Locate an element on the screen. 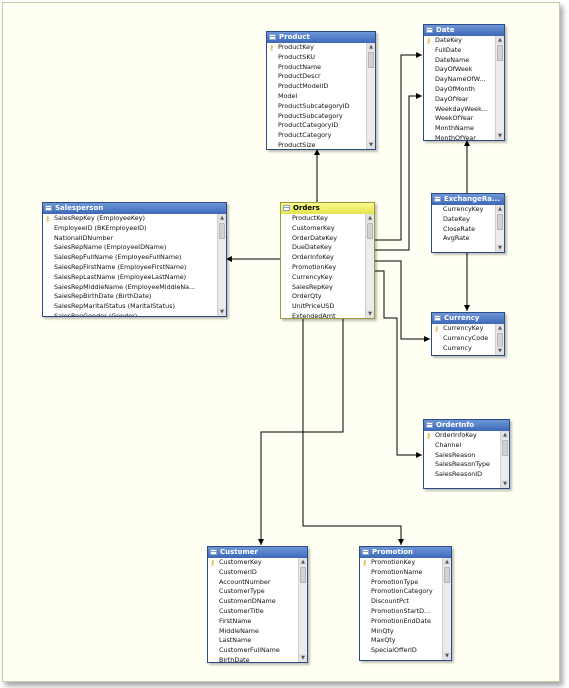 This screenshot has height=688, width=569. relationship-orders-to-customer is located at coordinates (301, 431).